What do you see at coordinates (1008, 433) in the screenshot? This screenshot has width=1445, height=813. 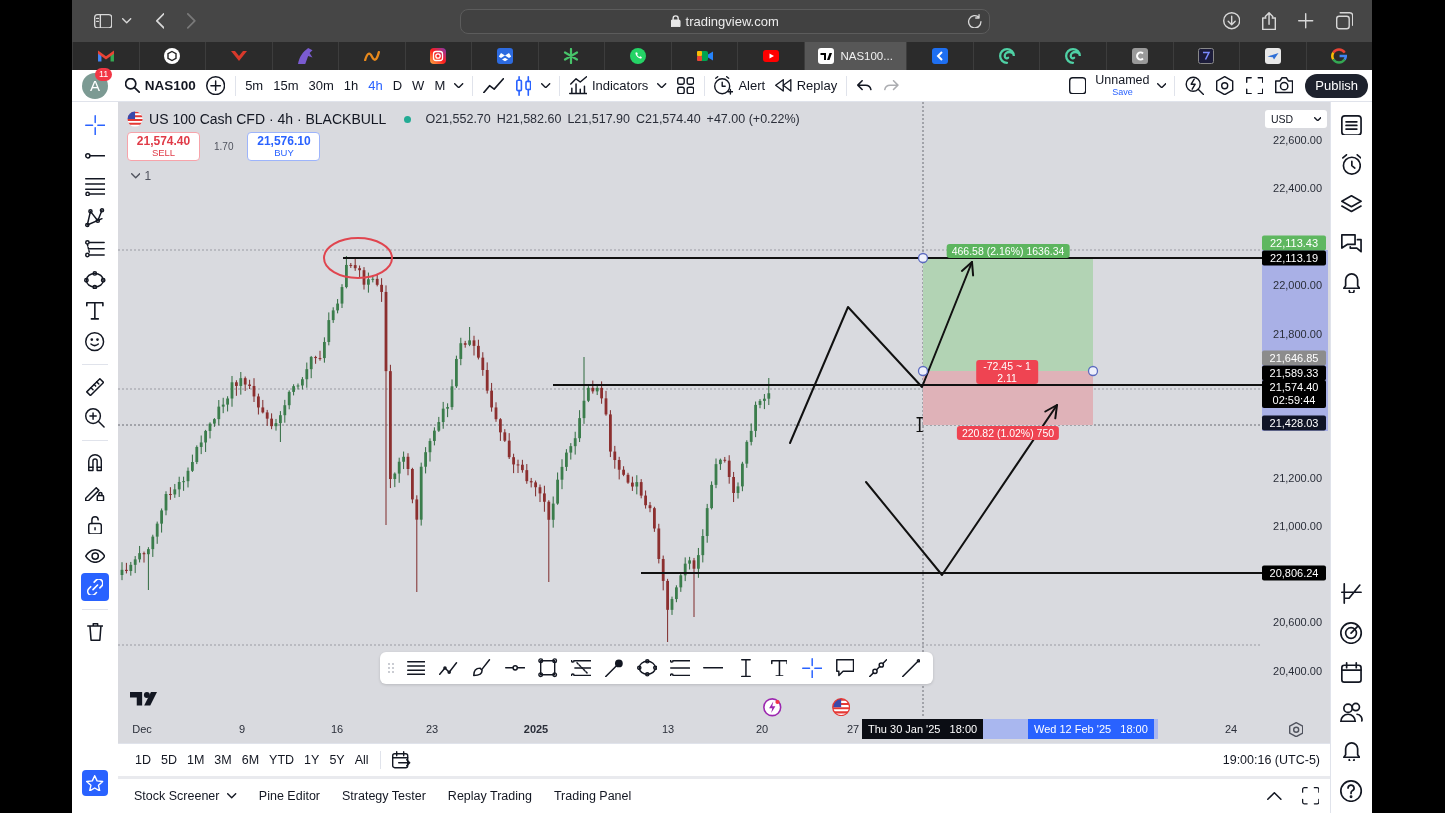 I see `stop-label: 220.82 (1.02%) 750` at bounding box center [1008, 433].